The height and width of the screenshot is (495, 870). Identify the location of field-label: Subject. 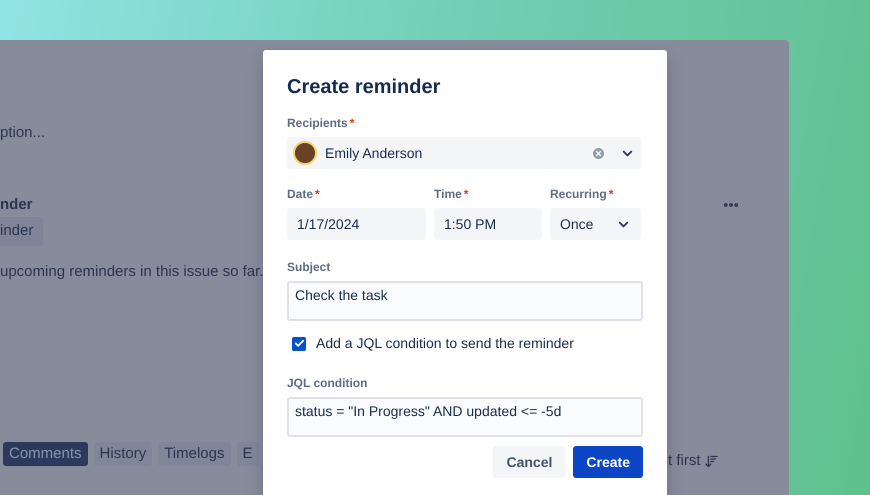
(308, 267).